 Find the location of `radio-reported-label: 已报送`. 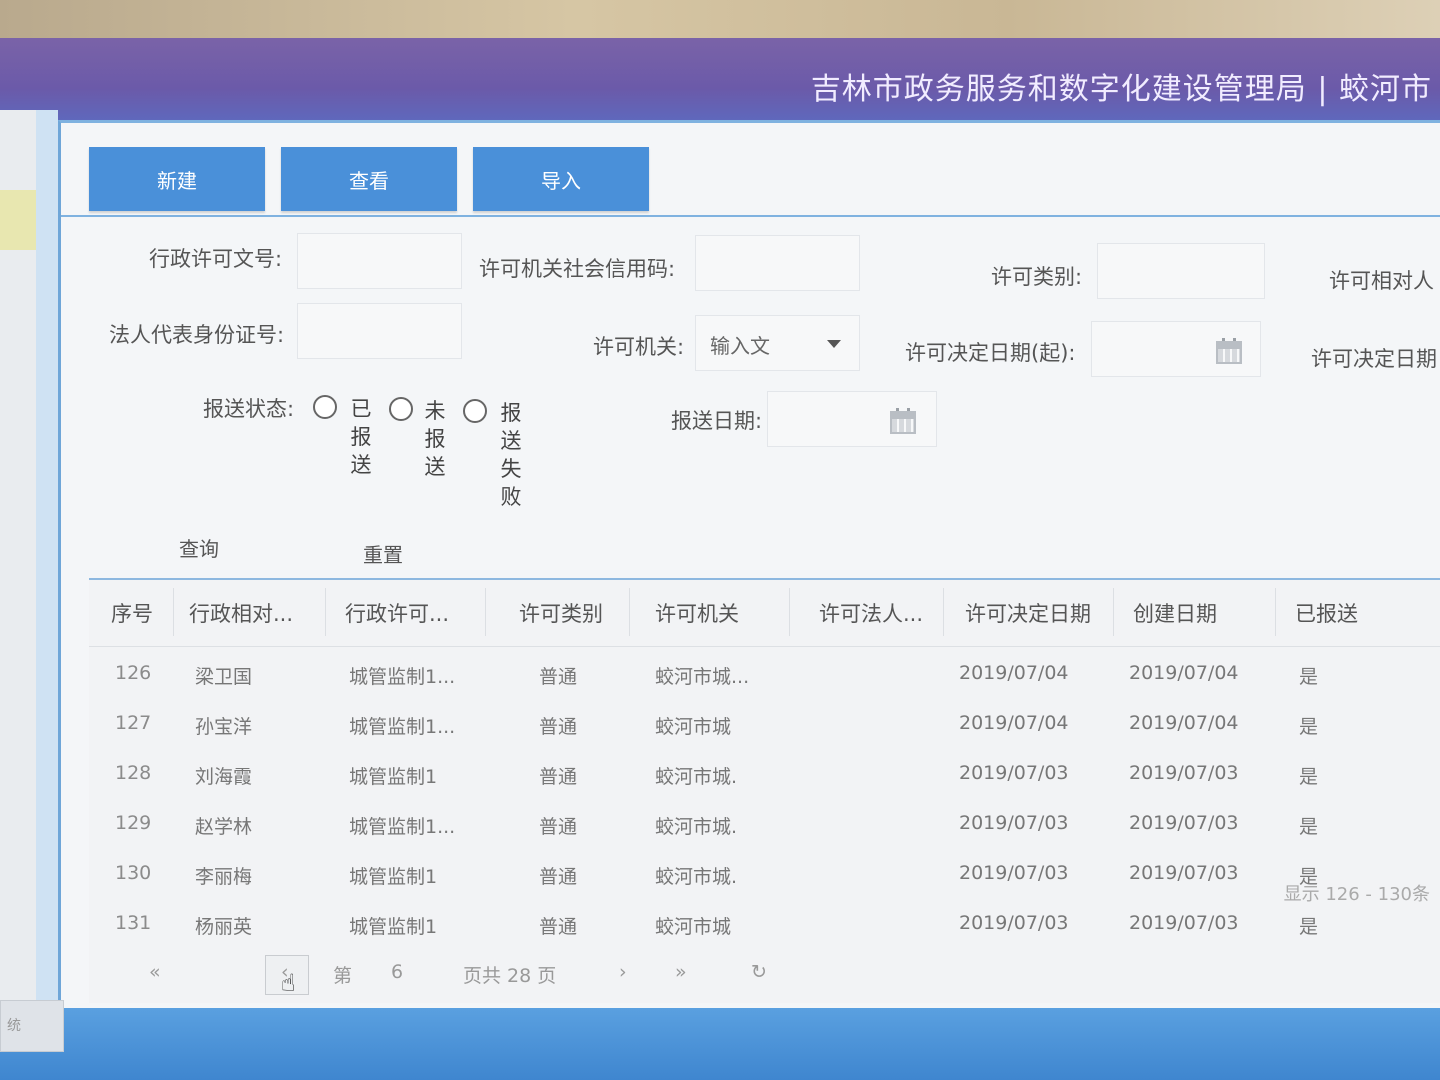

radio-reported-label: 已报送 is located at coordinates (361, 437).